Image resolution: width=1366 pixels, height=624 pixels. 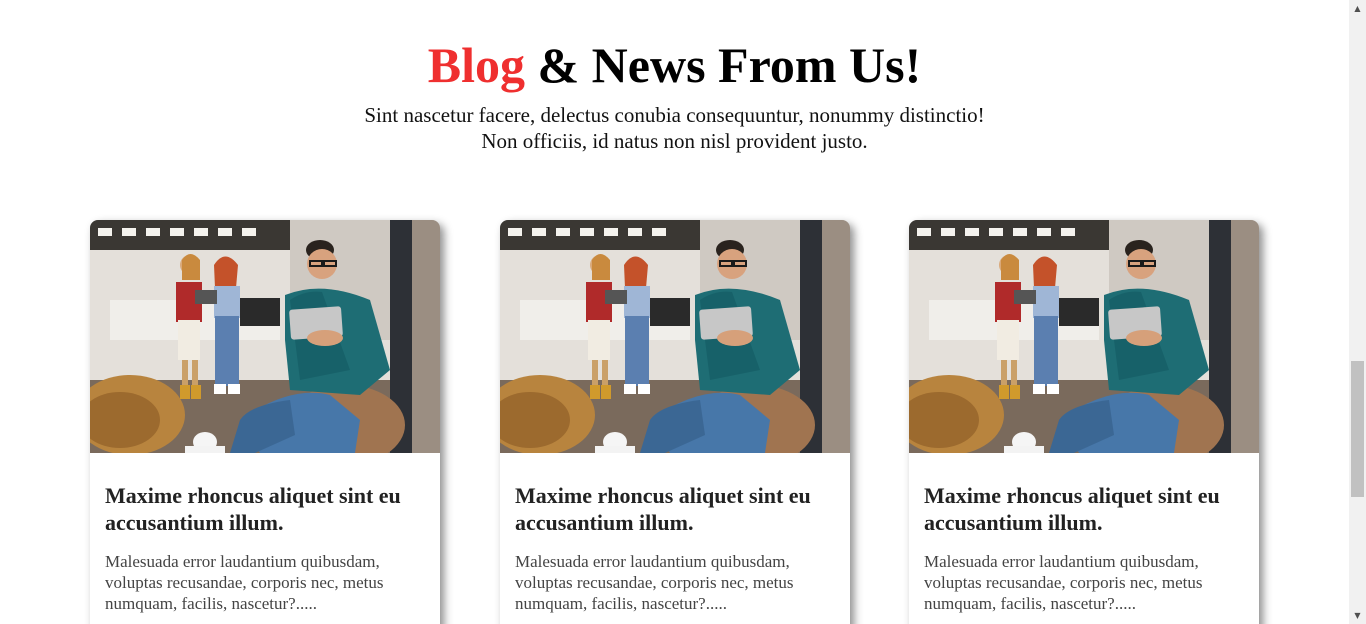 I want to click on vertical-scrollbar: ▲ ▼, so click(x=1357, y=312).